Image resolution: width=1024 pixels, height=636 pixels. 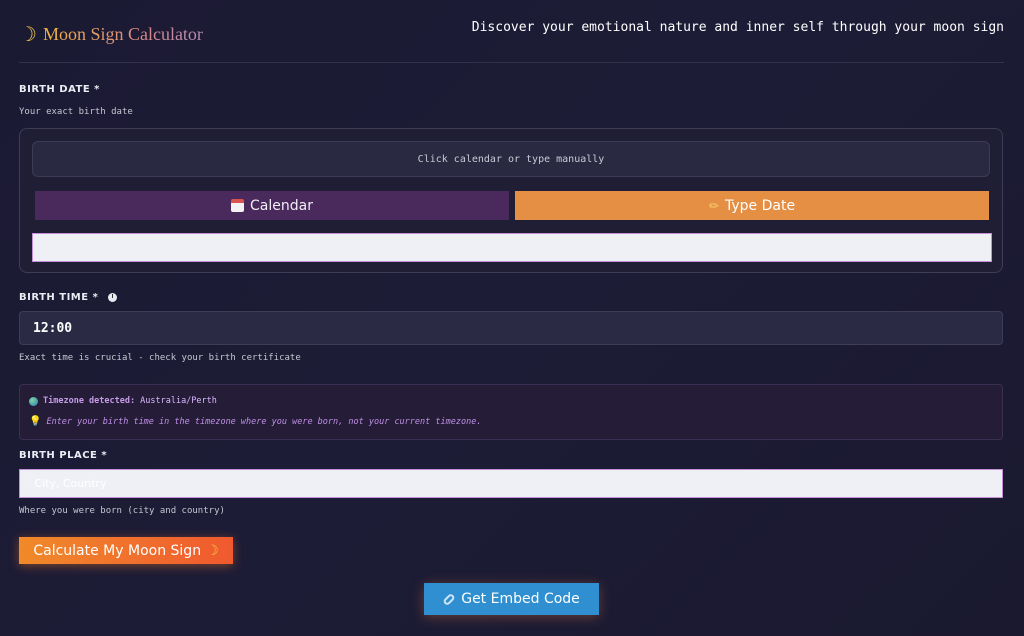 I want to click on calculate-button-label: Calculate My Moon Sign, so click(x=117, y=550).